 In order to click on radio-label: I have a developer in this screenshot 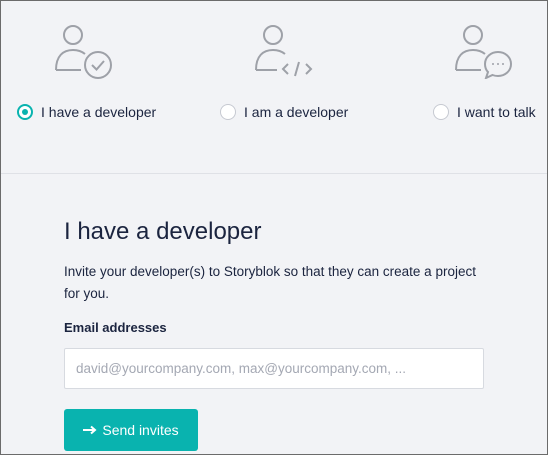, I will do `click(99, 112)`.